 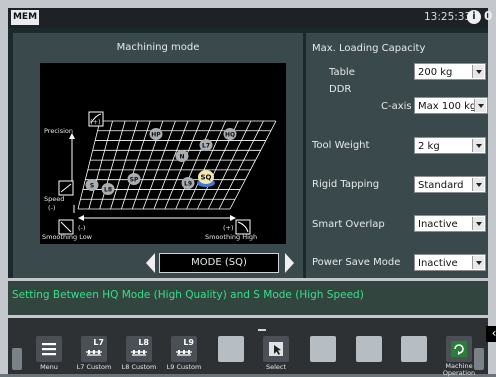 I want to click on mode-marker-hq: HQ, so click(x=230, y=134).